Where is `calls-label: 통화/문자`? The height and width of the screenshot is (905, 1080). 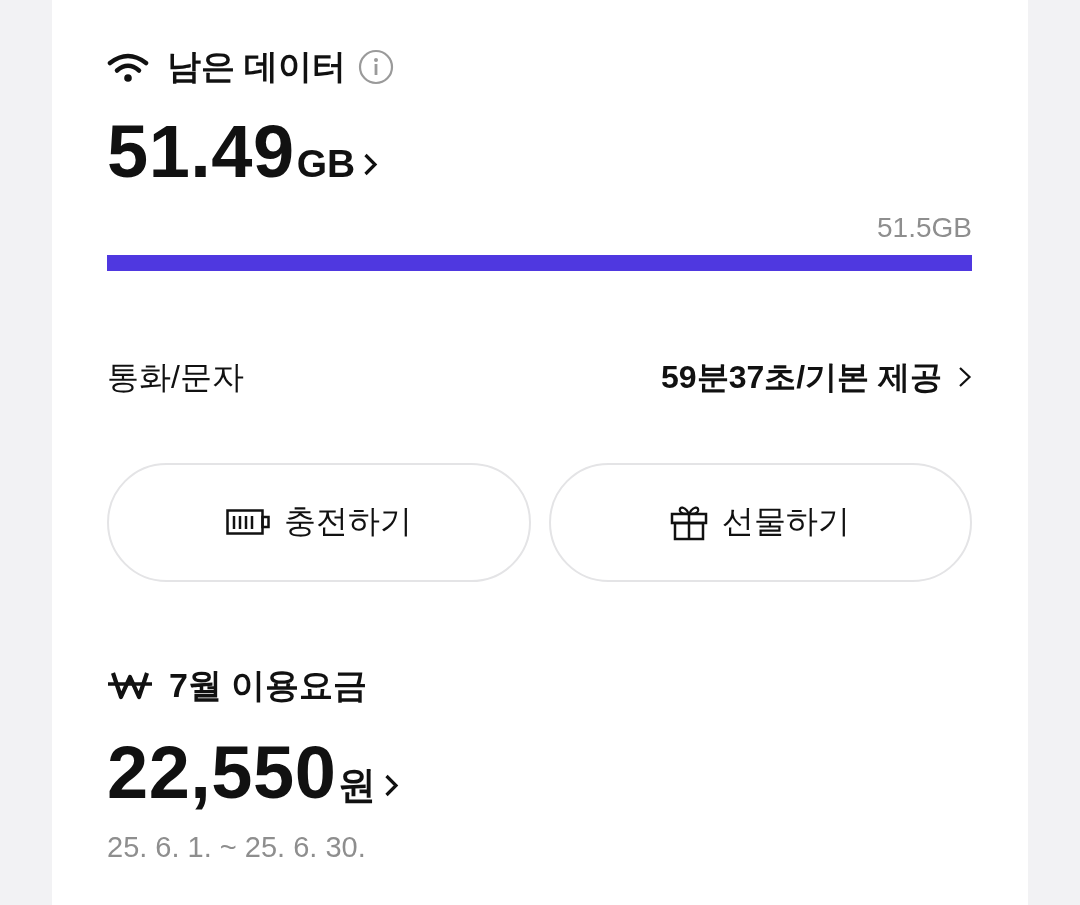
calls-label: 통화/문자 is located at coordinates (175, 376).